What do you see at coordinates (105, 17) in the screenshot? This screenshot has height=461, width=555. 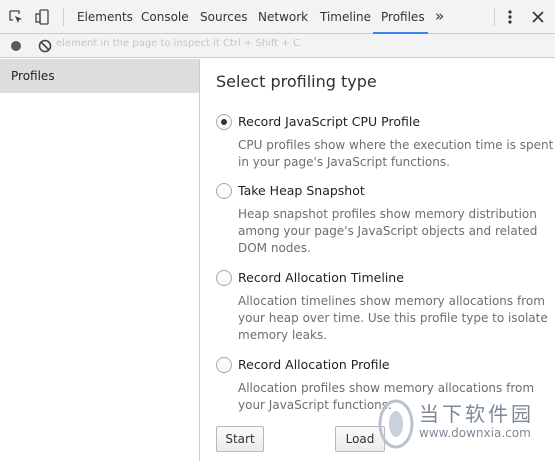 I see `tab-elements: Elements` at bounding box center [105, 17].